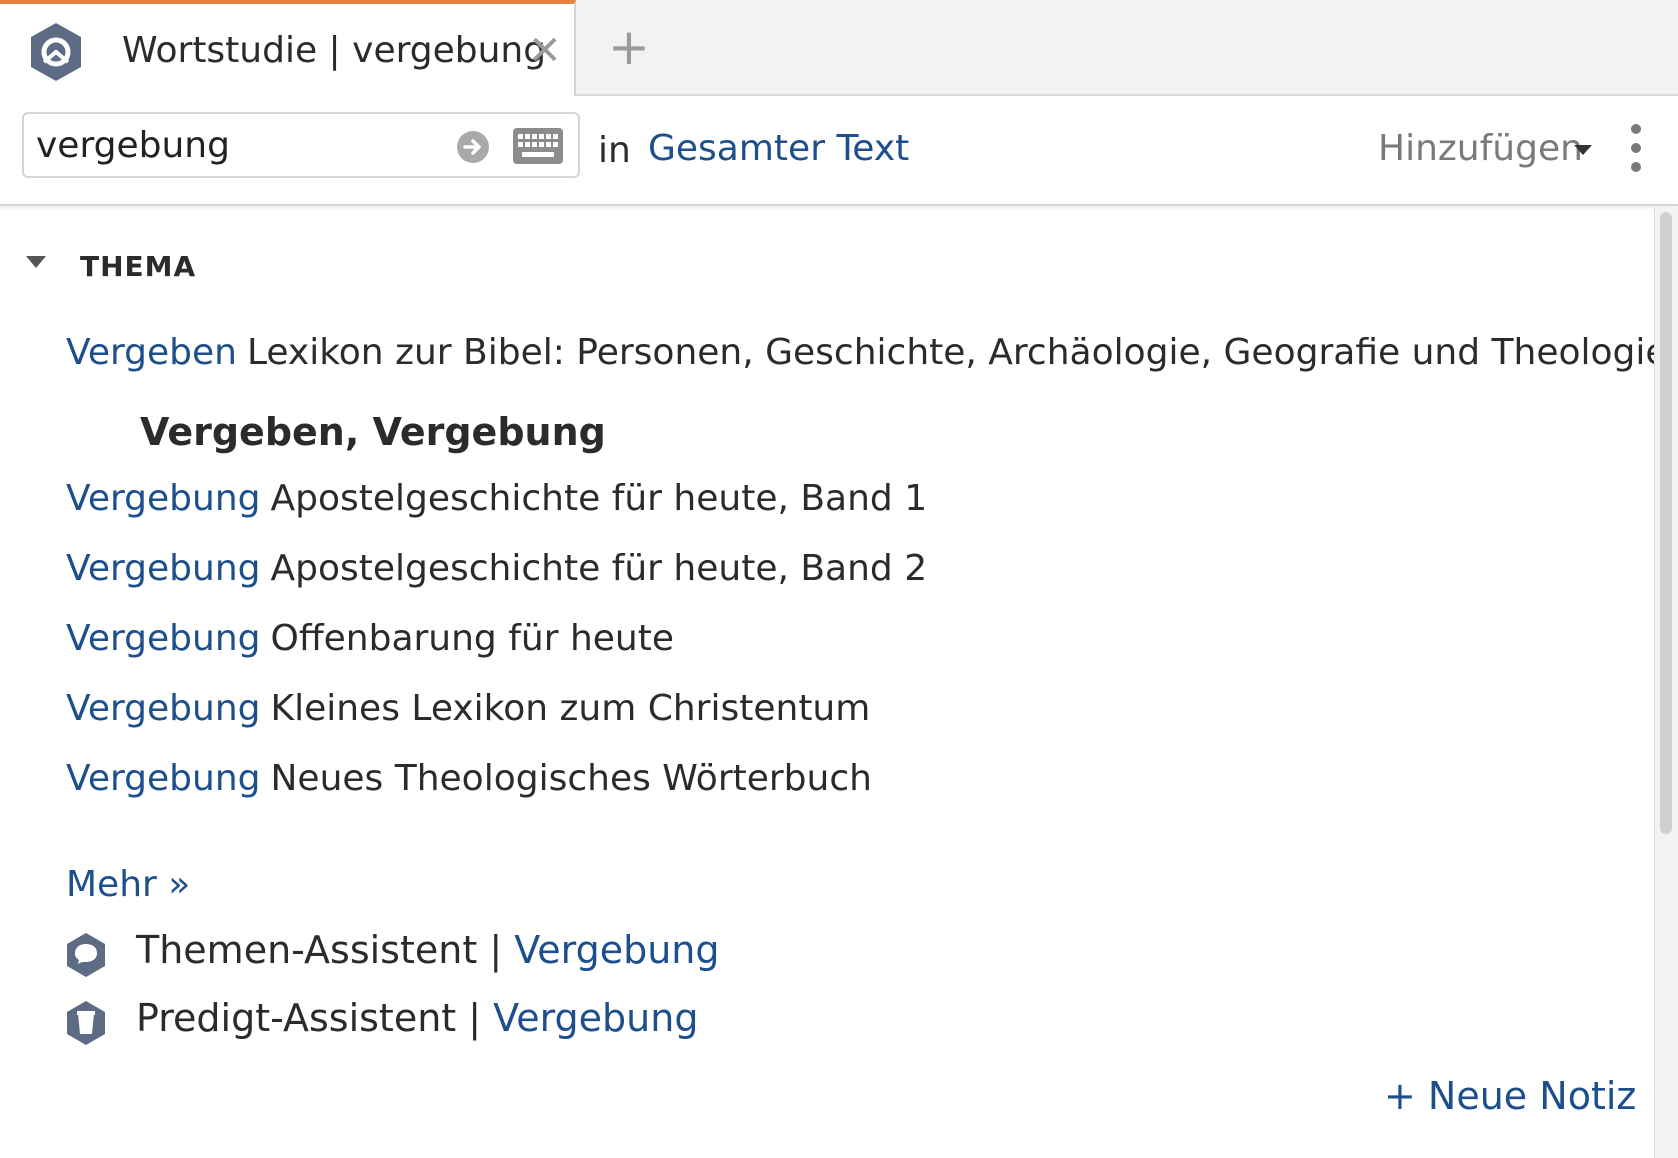  Describe the element at coordinates (241, 145) in the screenshot. I see `search-input` at that location.